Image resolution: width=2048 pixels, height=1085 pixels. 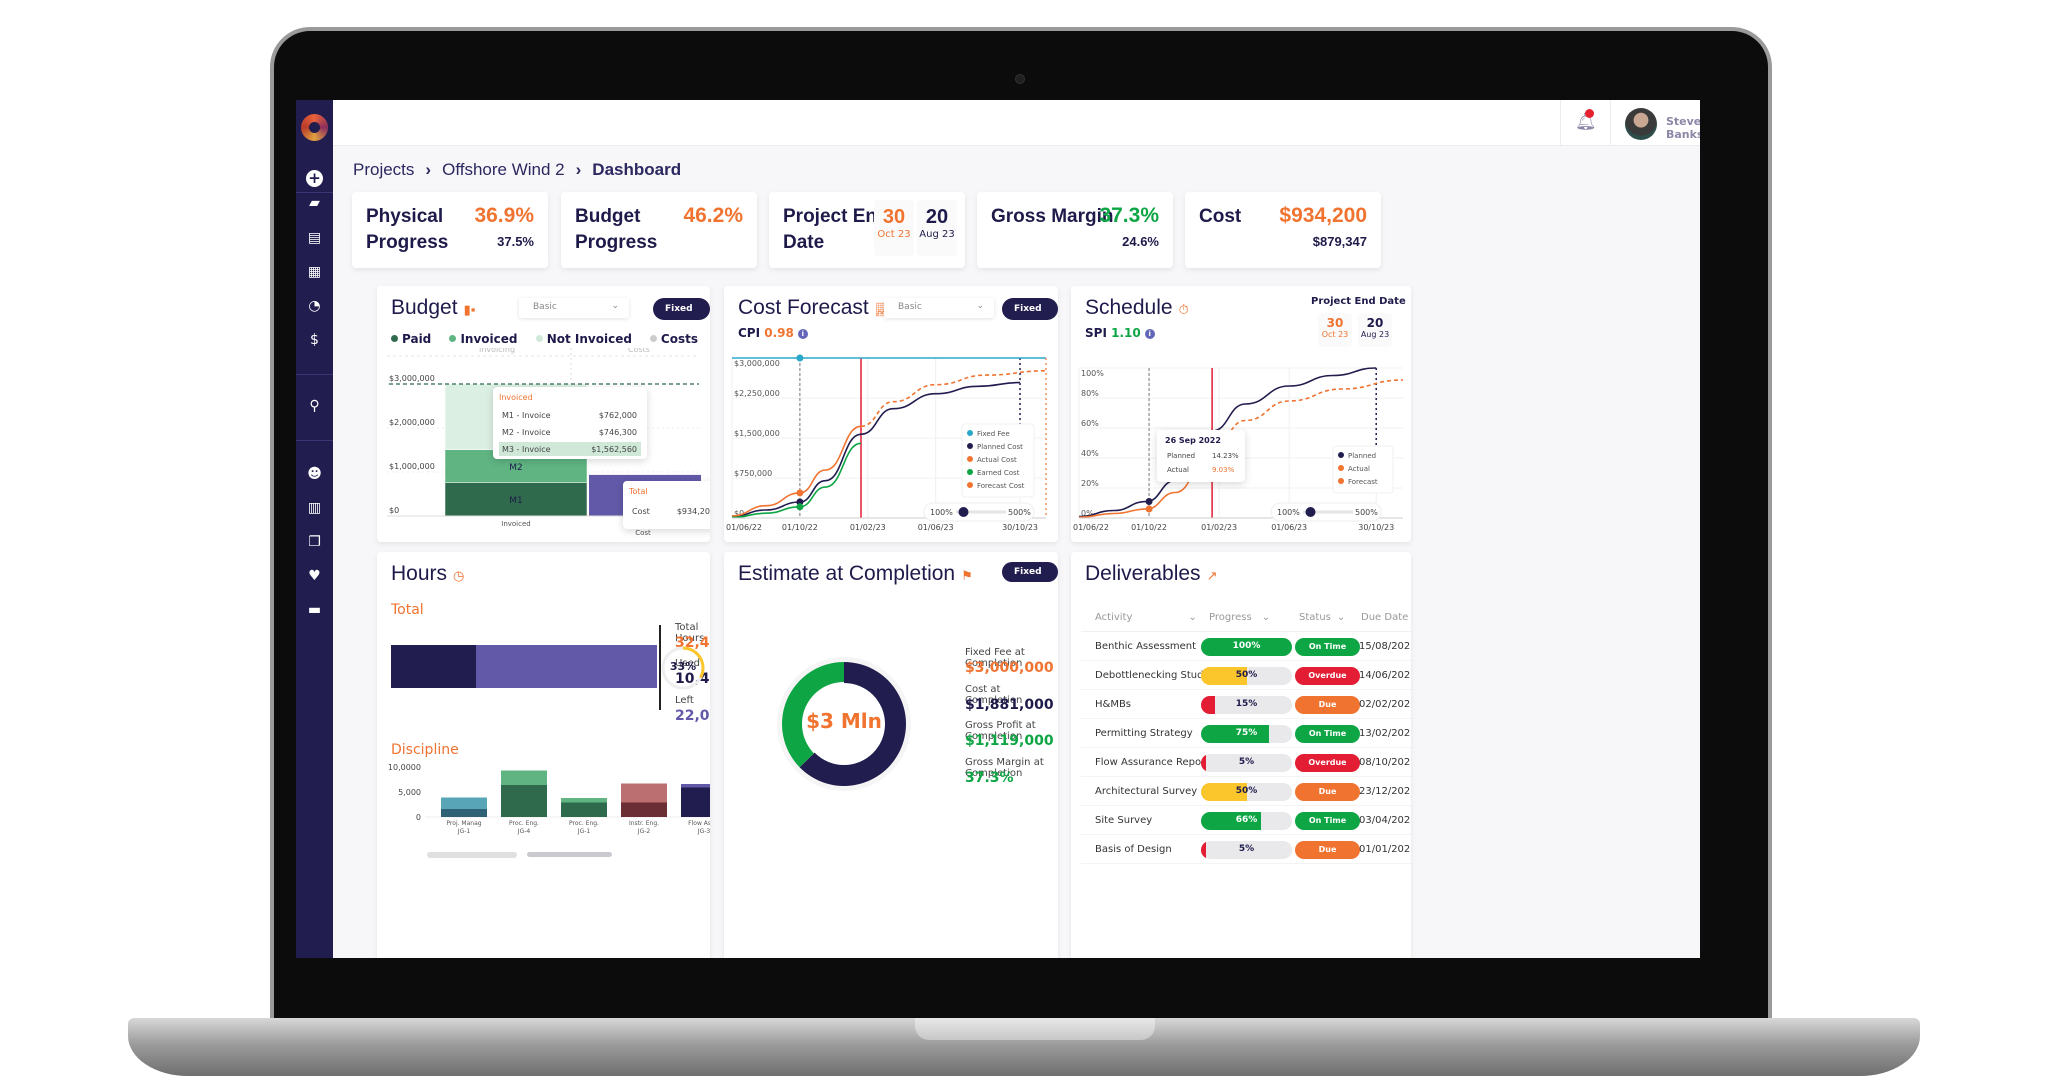 I want to click on progress-bar: 50%, so click(x=1246, y=792).